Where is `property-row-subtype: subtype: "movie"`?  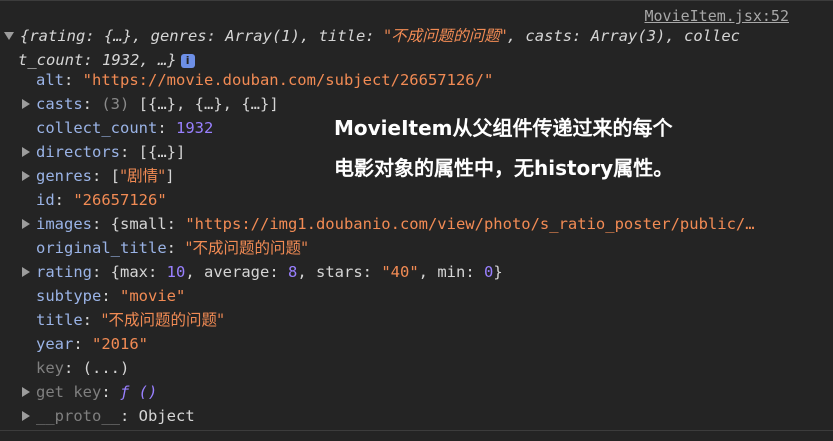
property-row-subtype: subtype: "movie" is located at coordinates (110, 296).